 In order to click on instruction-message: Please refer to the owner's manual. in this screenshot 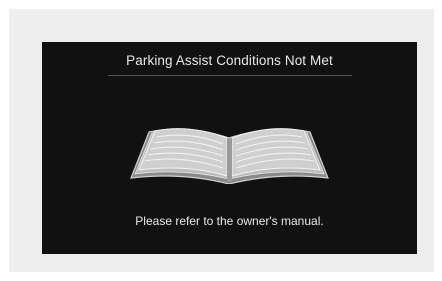, I will do `click(229, 221)`.